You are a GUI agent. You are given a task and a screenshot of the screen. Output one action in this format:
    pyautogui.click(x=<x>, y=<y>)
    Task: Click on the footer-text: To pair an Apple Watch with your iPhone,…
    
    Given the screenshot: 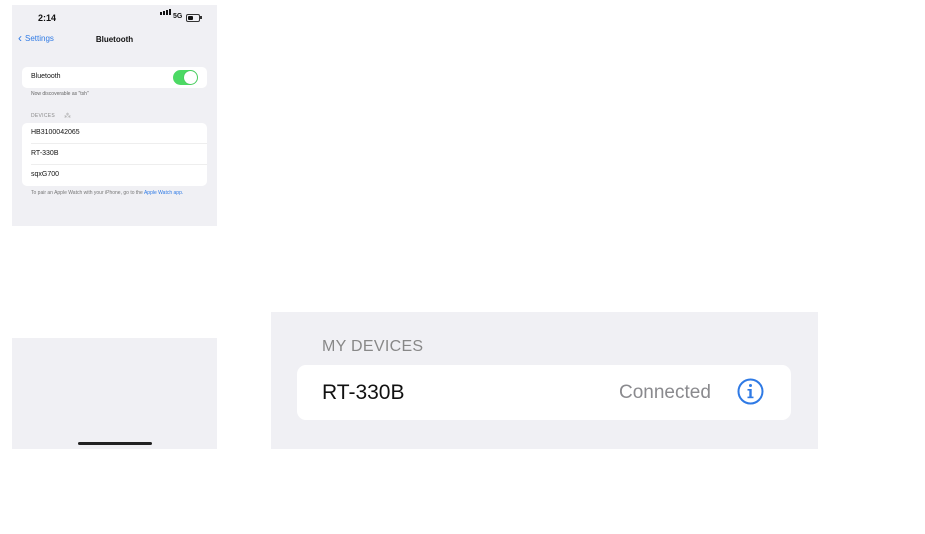 What is the action you would take?
    pyautogui.click(x=87, y=193)
    